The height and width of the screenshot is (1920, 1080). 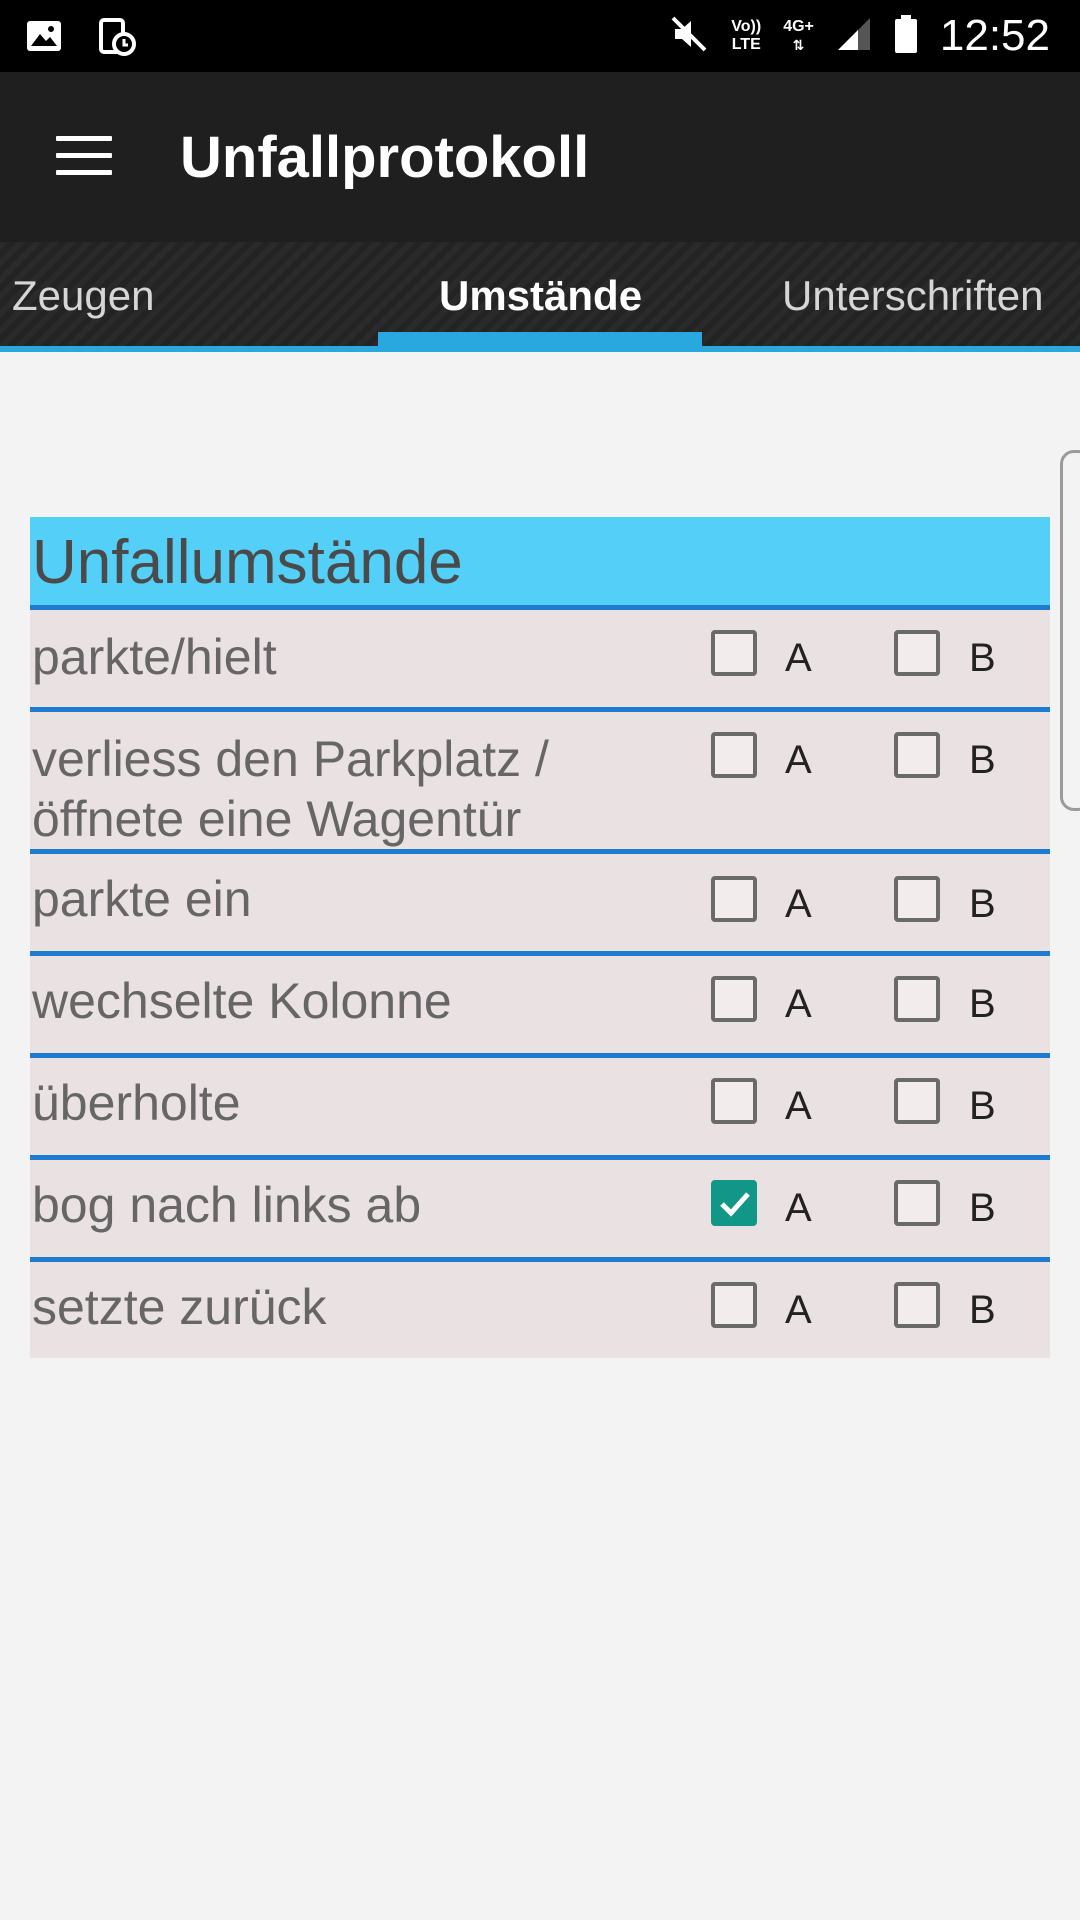 I want to click on tab-zeugen: Zeugen, so click(x=83, y=296).